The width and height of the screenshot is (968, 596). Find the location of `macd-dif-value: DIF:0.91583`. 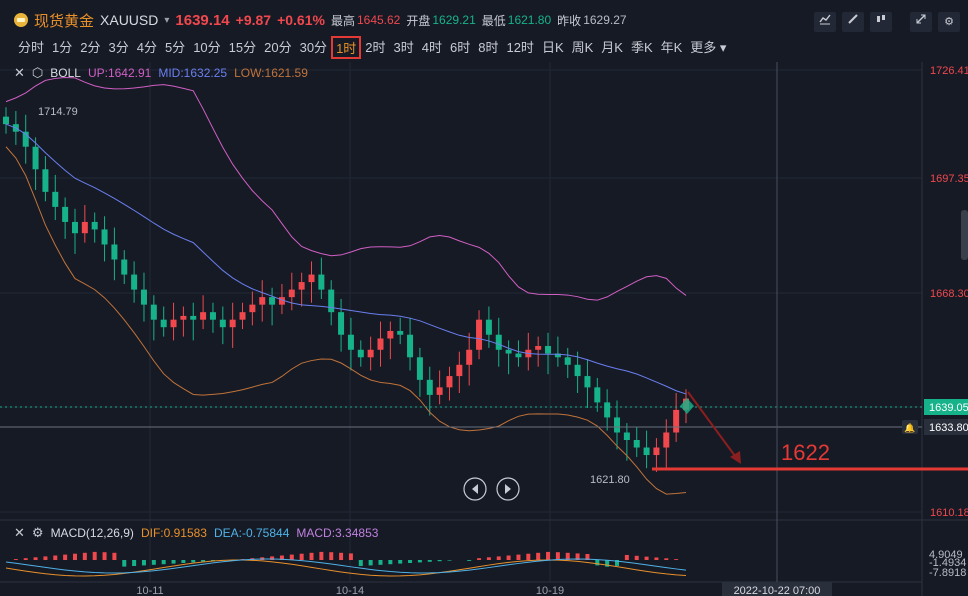

macd-dif-value: DIF:0.91583 is located at coordinates (173, 533).